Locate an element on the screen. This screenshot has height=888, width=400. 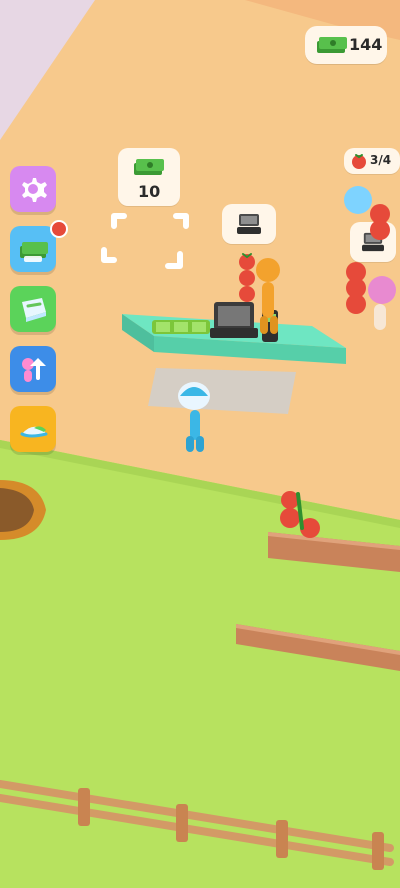
gear-icon is located at coordinates (34, 190).